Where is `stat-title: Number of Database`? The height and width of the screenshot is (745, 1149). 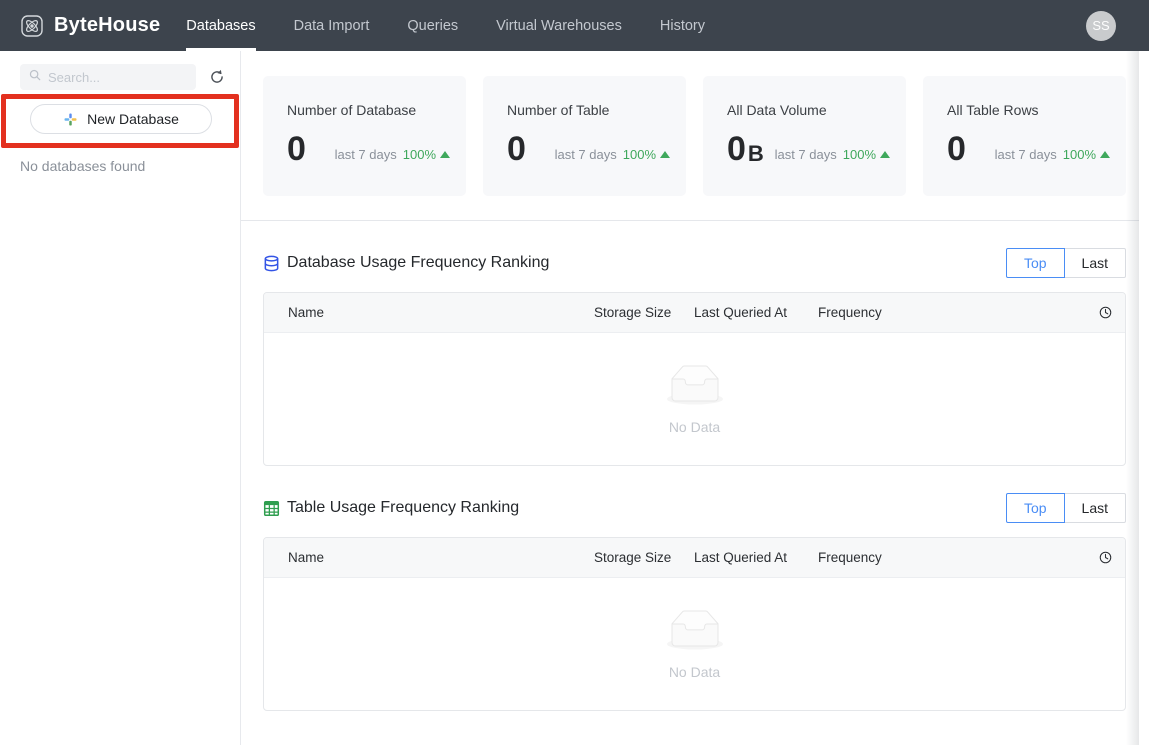 stat-title: Number of Database is located at coordinates (352, 110).